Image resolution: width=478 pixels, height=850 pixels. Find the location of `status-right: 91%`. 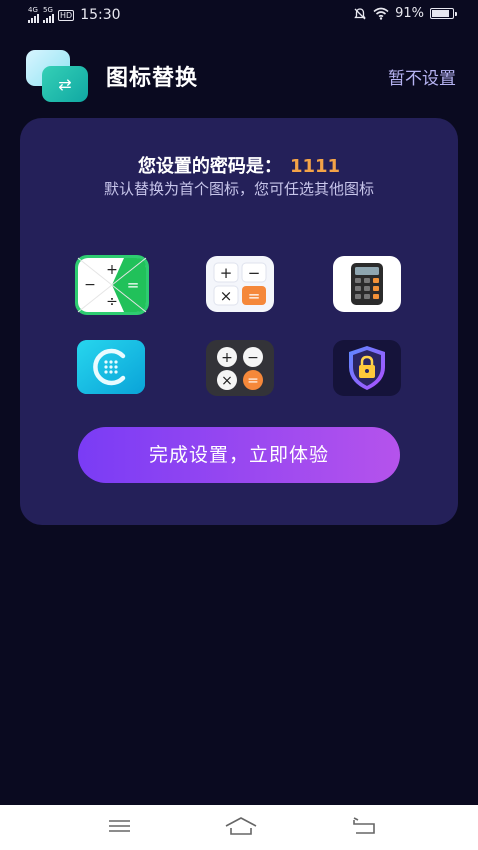

status-right: 91% is located at coordinates (405, 13).